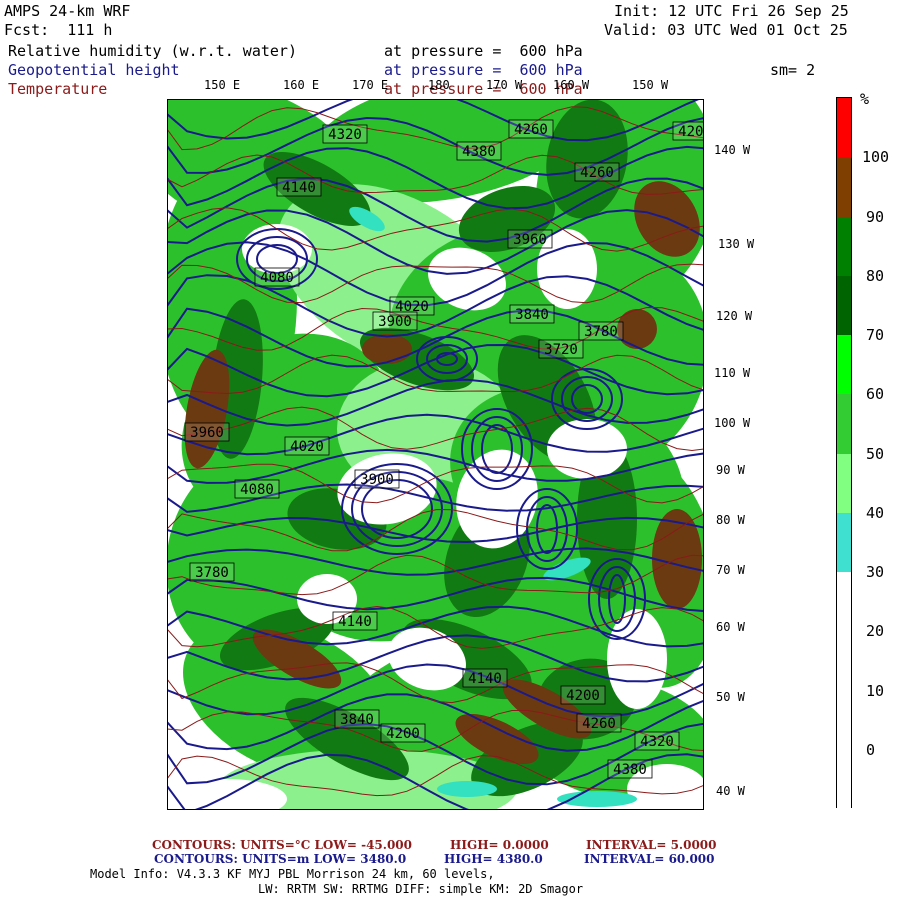 The image size is (900, 900). What do you see at coordinates (875, 275) in the screenshot?
I see `colorbar-level: 80` at bounding box center [875, 275].